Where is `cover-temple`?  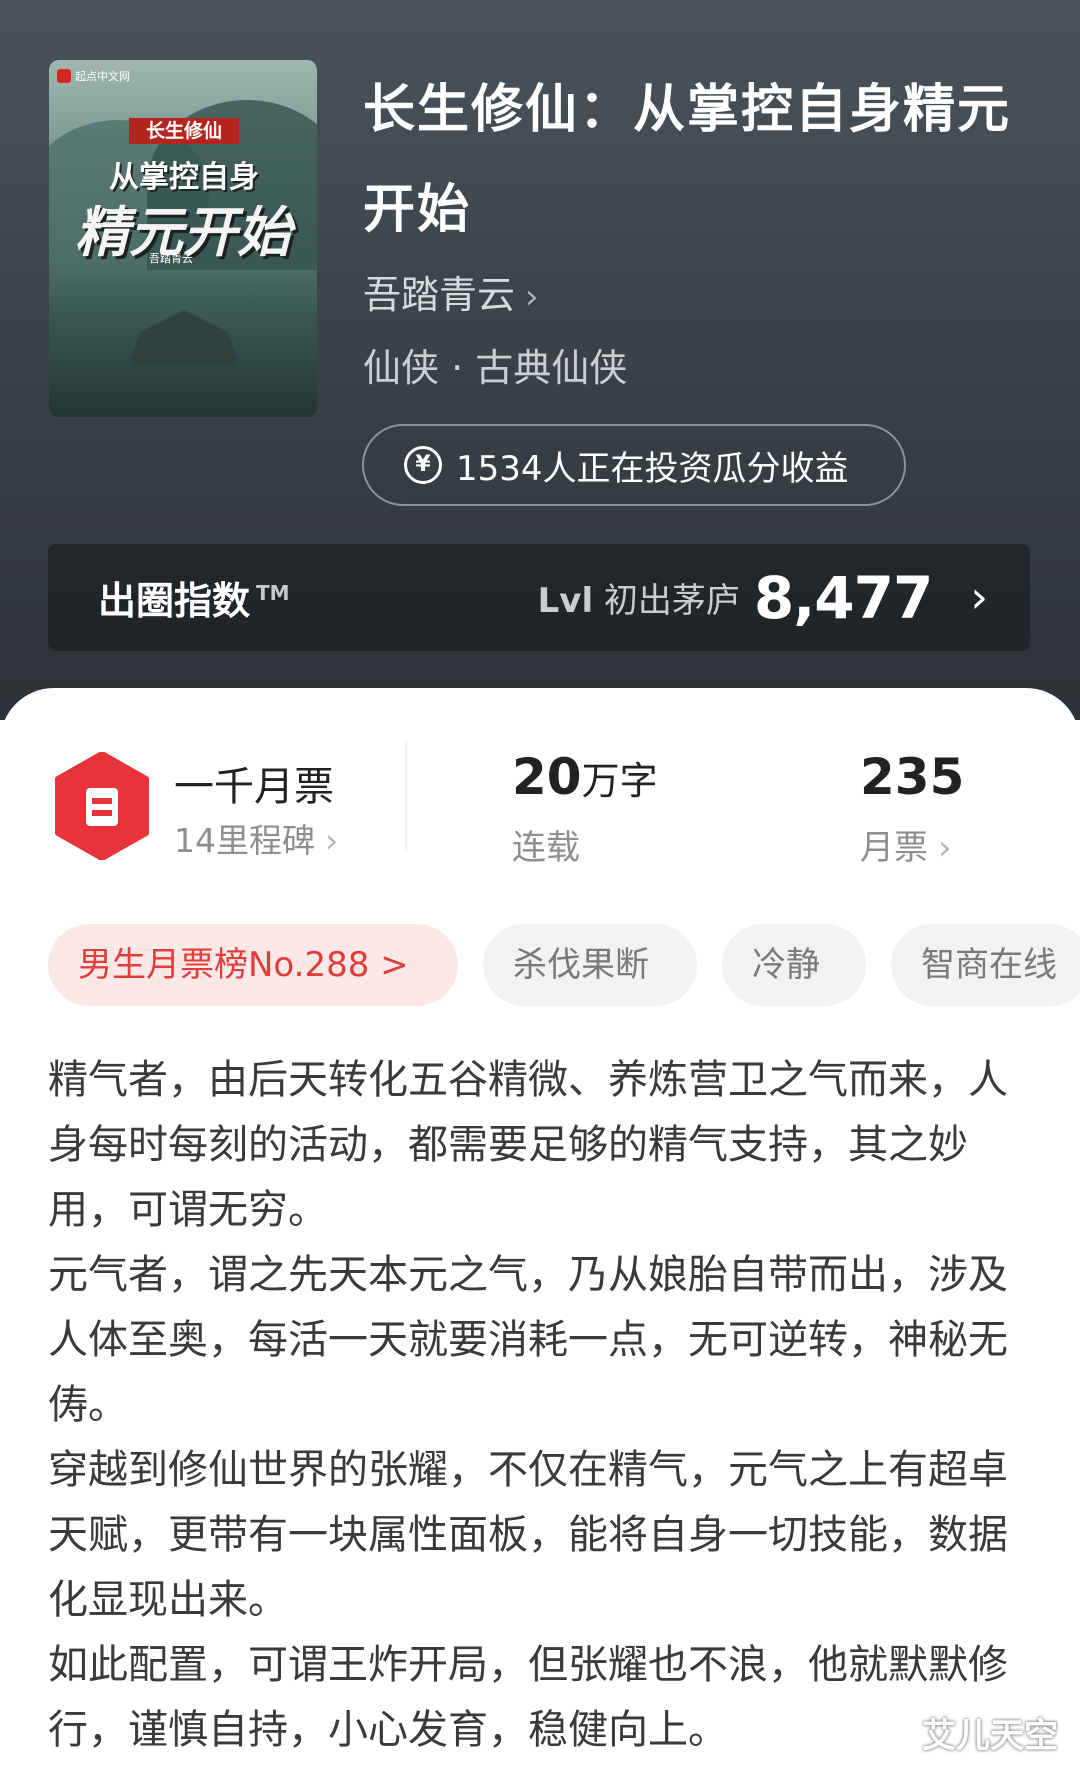
cover-temple is located at coordinates (184, 337).